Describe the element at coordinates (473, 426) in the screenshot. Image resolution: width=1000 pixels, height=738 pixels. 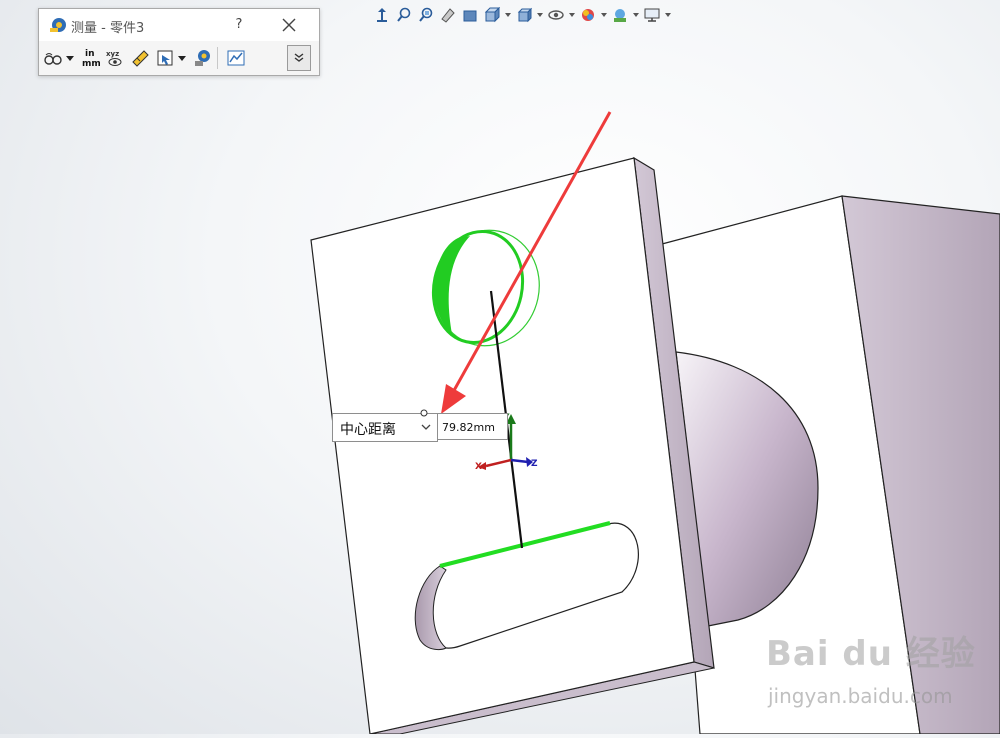
I see `distance-value: 79.82mm` at that location.